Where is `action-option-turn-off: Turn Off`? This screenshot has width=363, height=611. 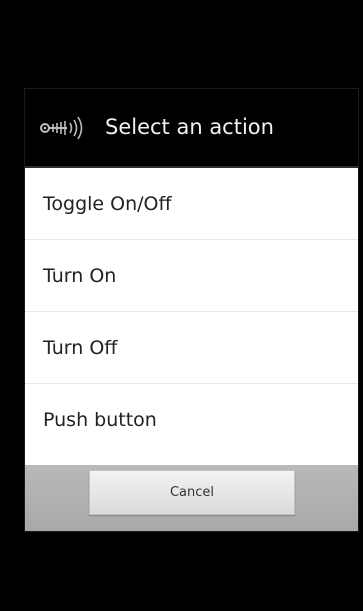 action-option-turn-off: Turn Off is located at coordinates (191, 348).